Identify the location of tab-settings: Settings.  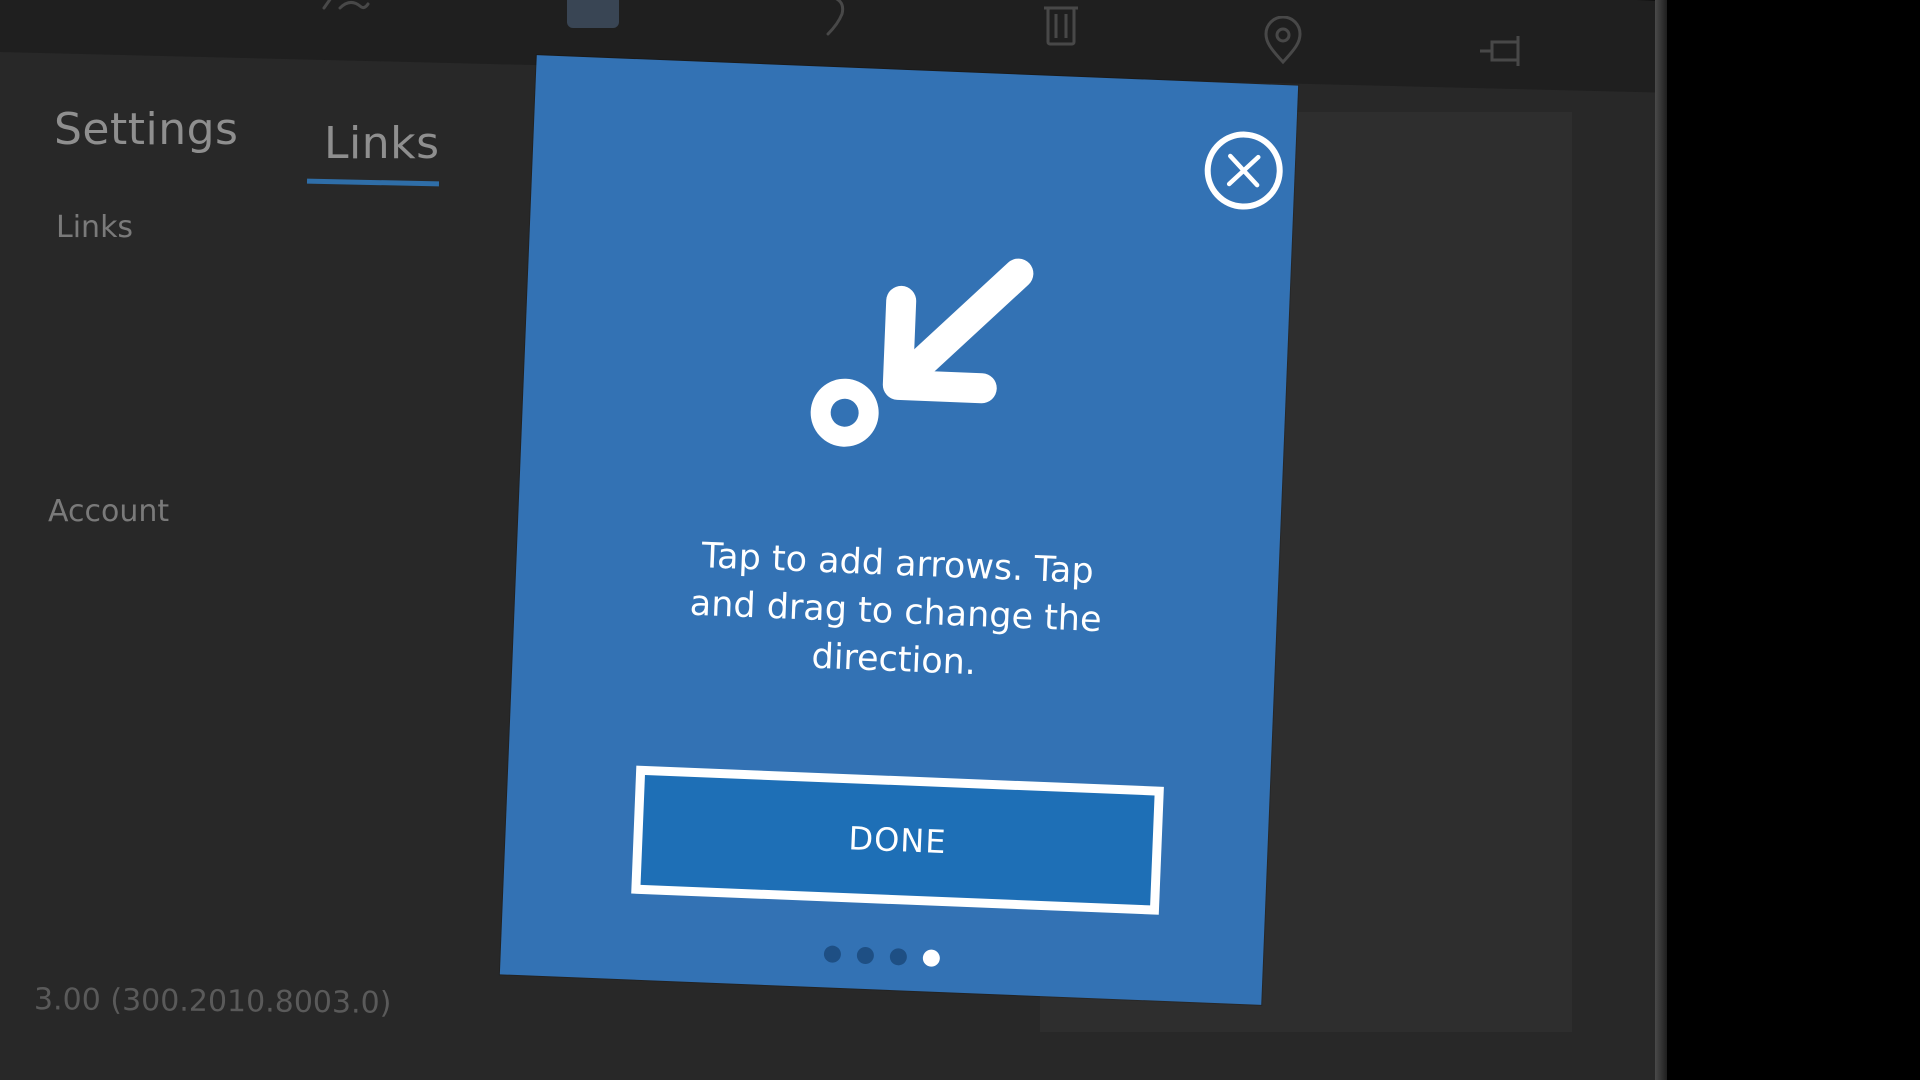
(146, 129).